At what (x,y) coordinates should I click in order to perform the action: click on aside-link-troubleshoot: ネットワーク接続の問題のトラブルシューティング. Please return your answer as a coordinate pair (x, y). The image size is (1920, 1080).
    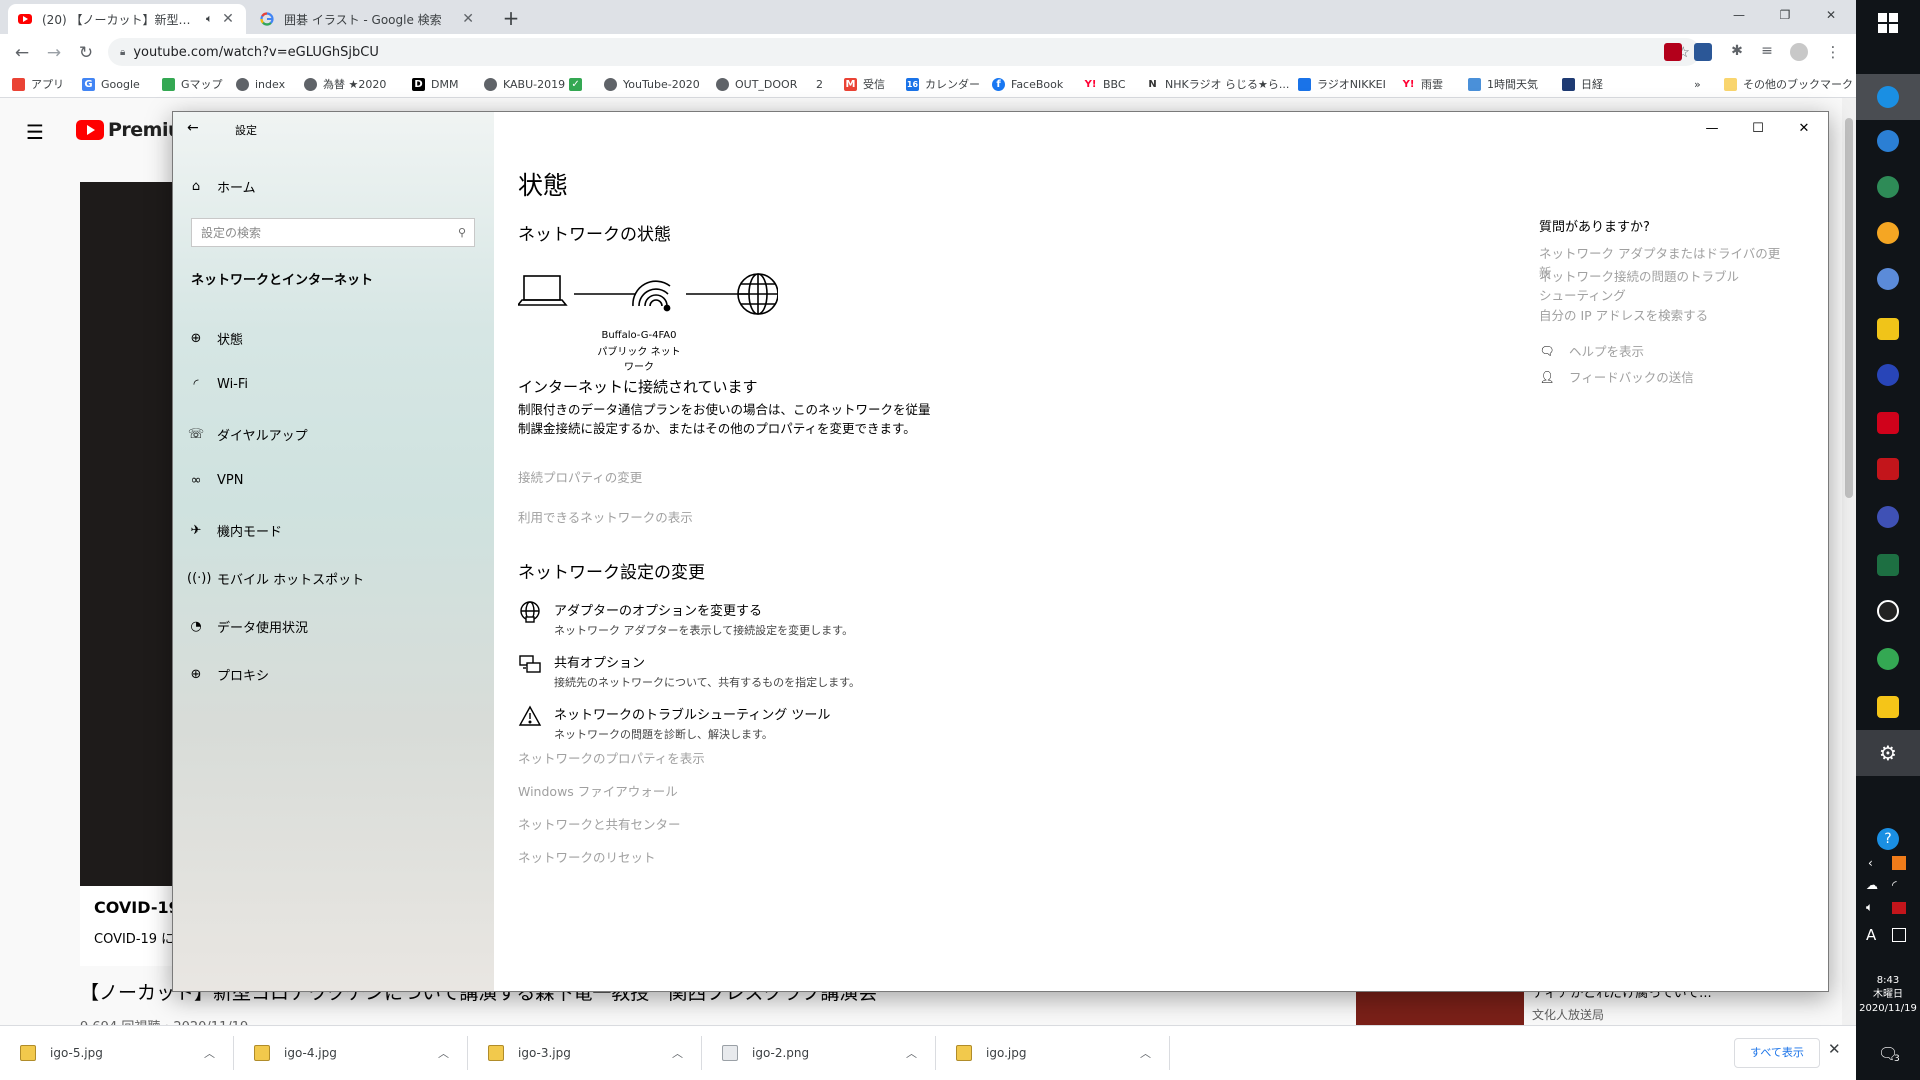
    Looking at the image, I should click on (1645, 286).